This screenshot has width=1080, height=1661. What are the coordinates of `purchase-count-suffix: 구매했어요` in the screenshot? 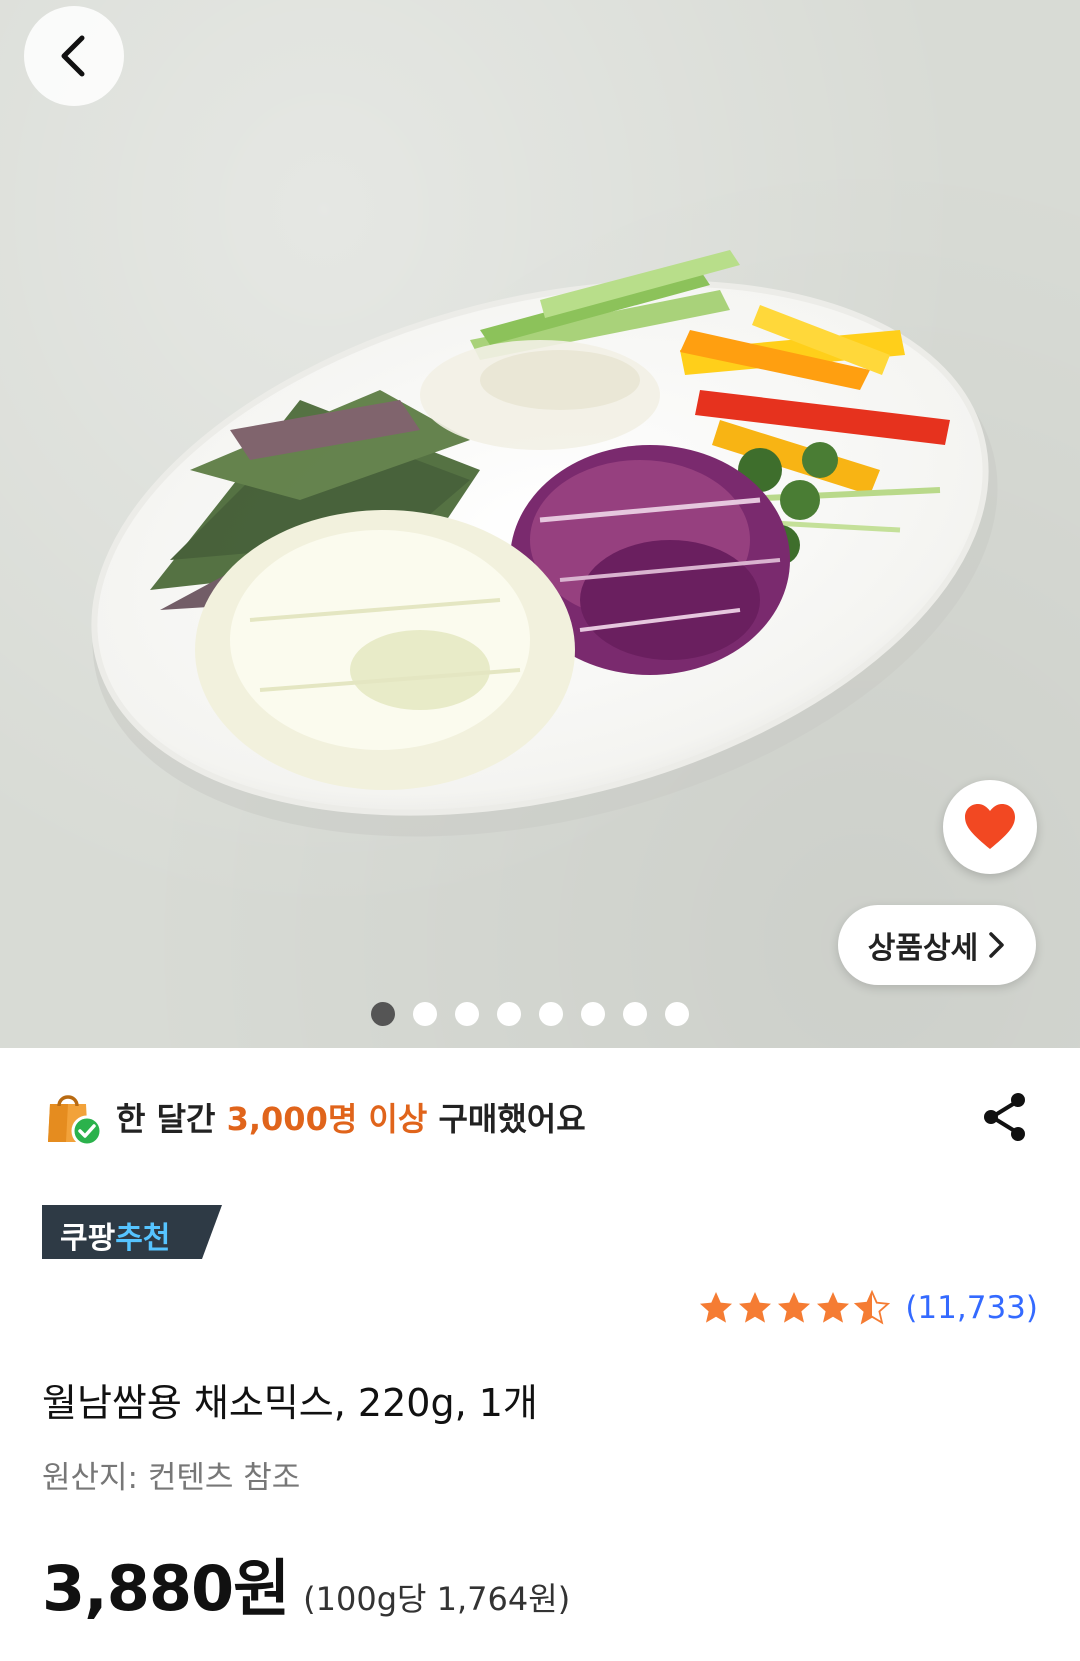 It's located at (506, 1119).